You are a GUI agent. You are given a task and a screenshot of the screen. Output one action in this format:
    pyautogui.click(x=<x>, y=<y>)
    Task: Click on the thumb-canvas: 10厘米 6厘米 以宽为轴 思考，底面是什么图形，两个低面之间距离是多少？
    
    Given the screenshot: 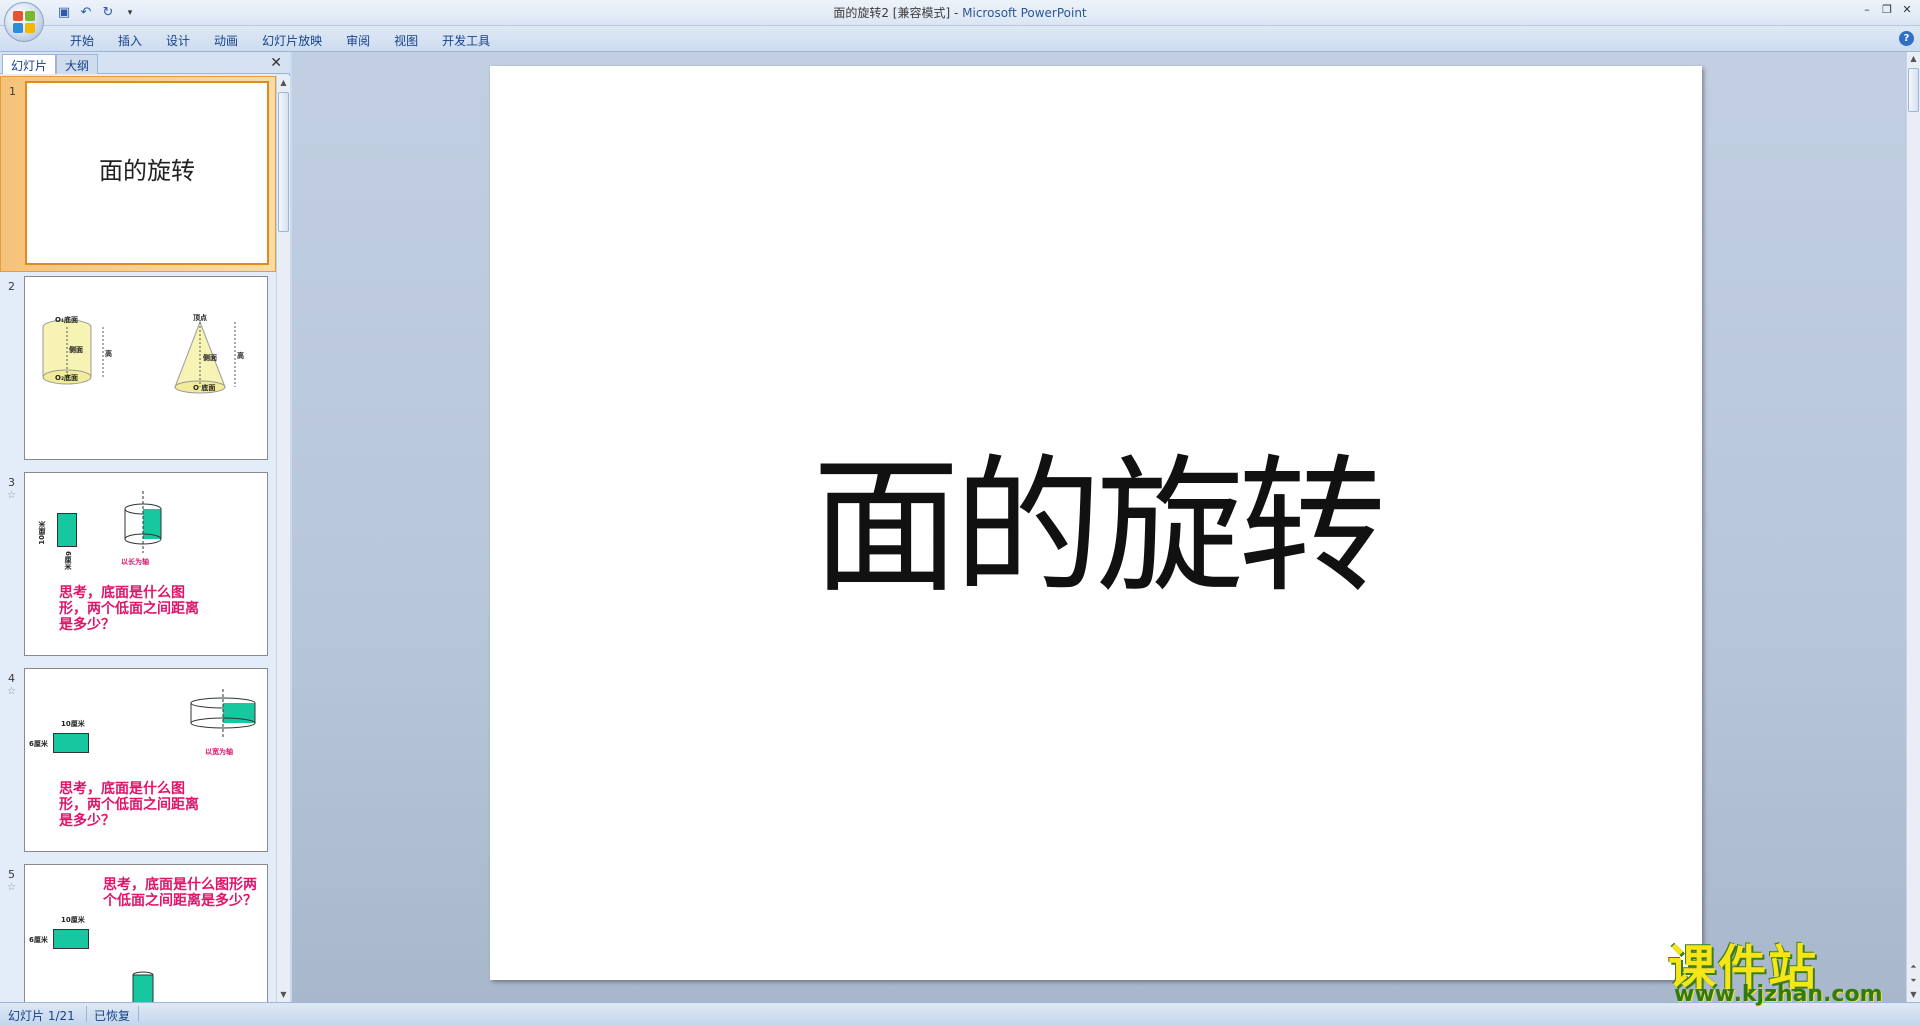 What is the action you would take?
    pyautogui.click(x=146, y=760)
    